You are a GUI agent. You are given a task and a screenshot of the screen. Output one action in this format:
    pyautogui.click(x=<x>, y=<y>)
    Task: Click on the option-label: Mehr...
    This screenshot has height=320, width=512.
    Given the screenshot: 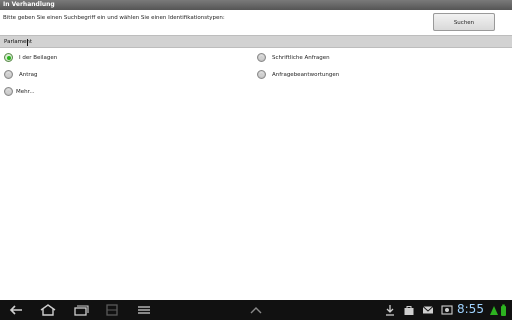 What is the action you would take?
    pyautogui.click(x=25, y=91)
    